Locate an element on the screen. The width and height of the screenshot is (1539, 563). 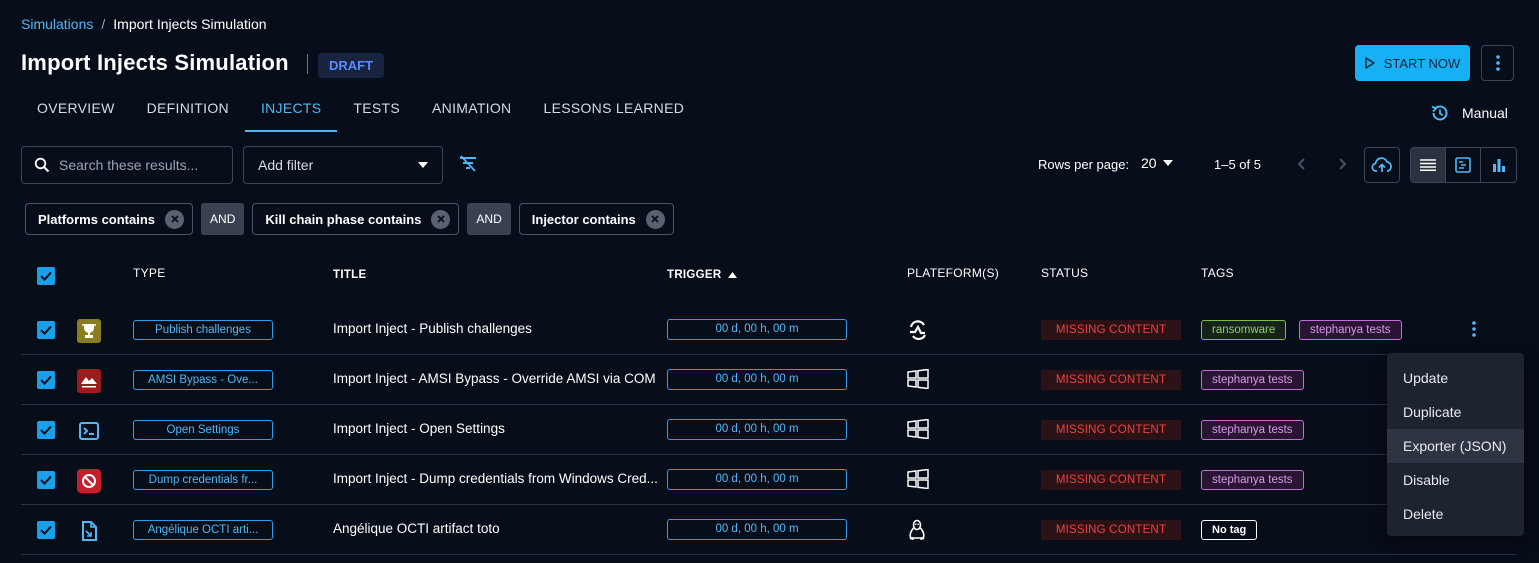
search-box is located at coordinates (127, 165).